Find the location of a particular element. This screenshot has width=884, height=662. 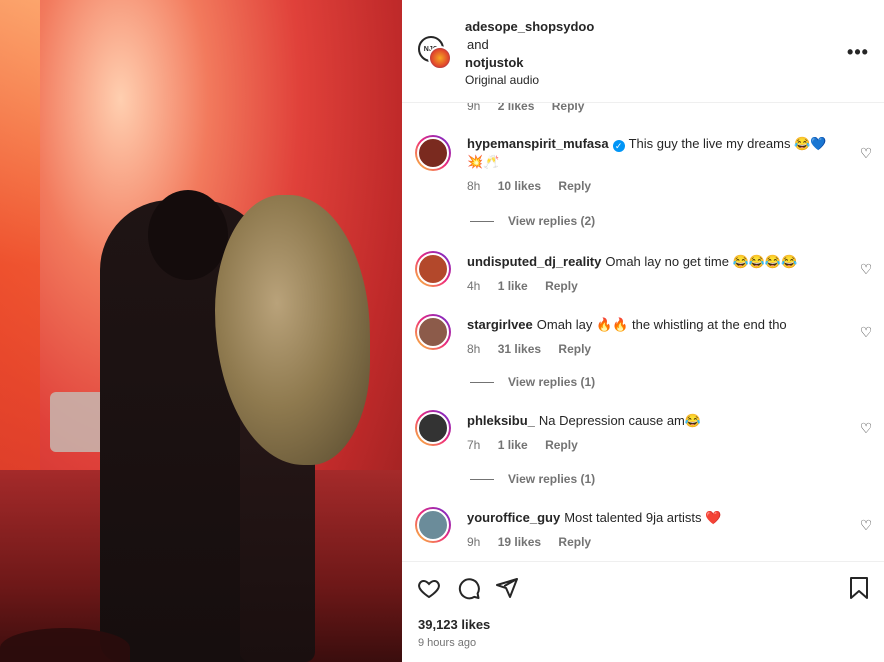

comment-text: Na Depression cause am😂 is located at coordinates (620, 420).